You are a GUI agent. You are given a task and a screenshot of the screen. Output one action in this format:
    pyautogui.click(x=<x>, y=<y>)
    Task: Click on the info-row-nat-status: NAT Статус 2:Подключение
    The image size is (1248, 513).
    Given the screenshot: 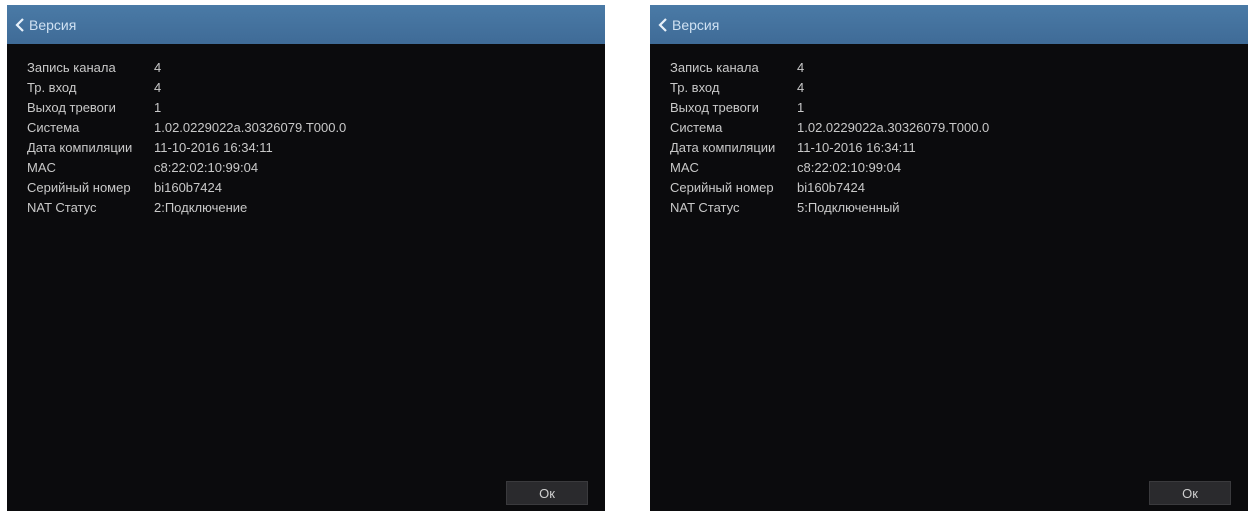 What is the action you would take?
    pyautogui.click(x=186, y=208)
    